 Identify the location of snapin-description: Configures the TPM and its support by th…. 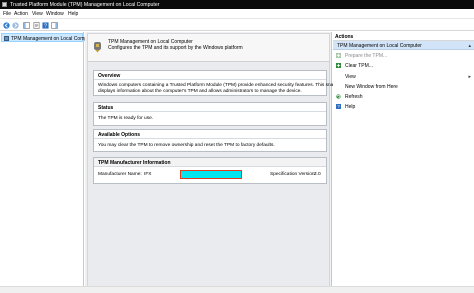
(175, 48).